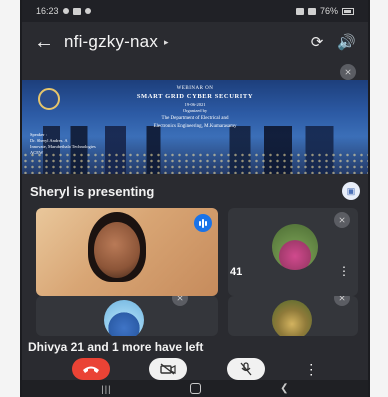  What do you see at coordinates (45, 42) in the screenshot?
I see `back-arrow-icon: ←` at bounding box center [45, 42].